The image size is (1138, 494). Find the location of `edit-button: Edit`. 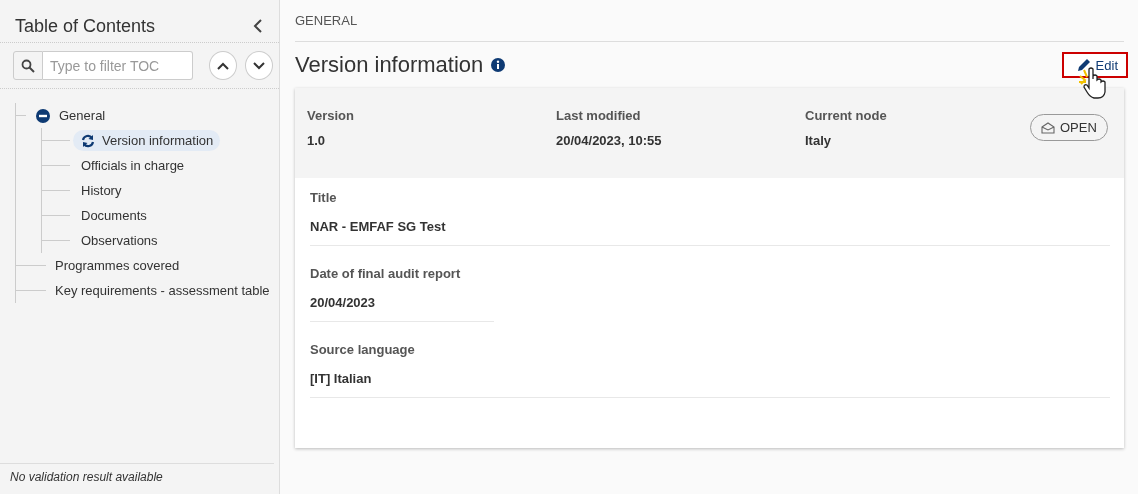

edit-button: Edit is located at coordinates (1094, 65).